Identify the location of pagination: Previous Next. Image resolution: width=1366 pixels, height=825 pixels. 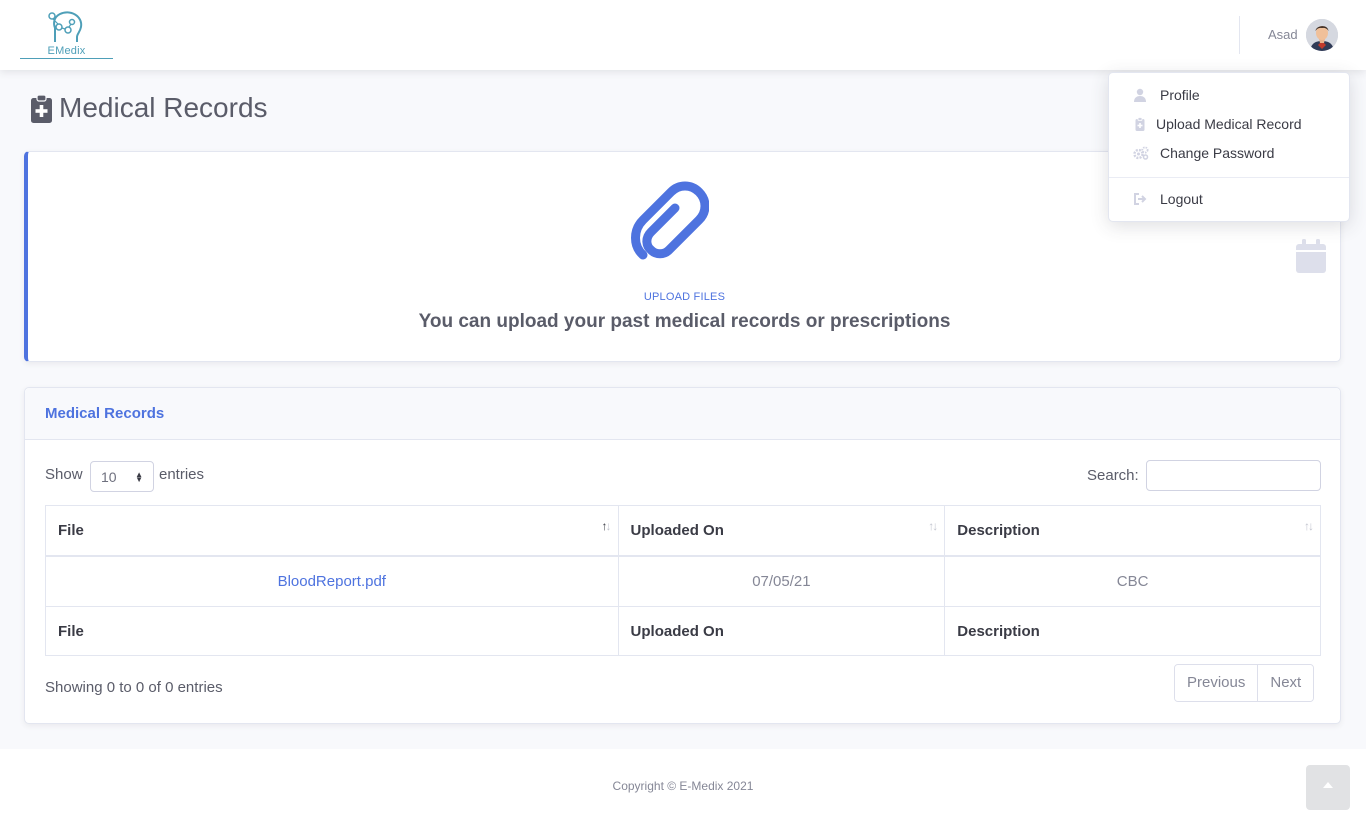
(1244, 683).